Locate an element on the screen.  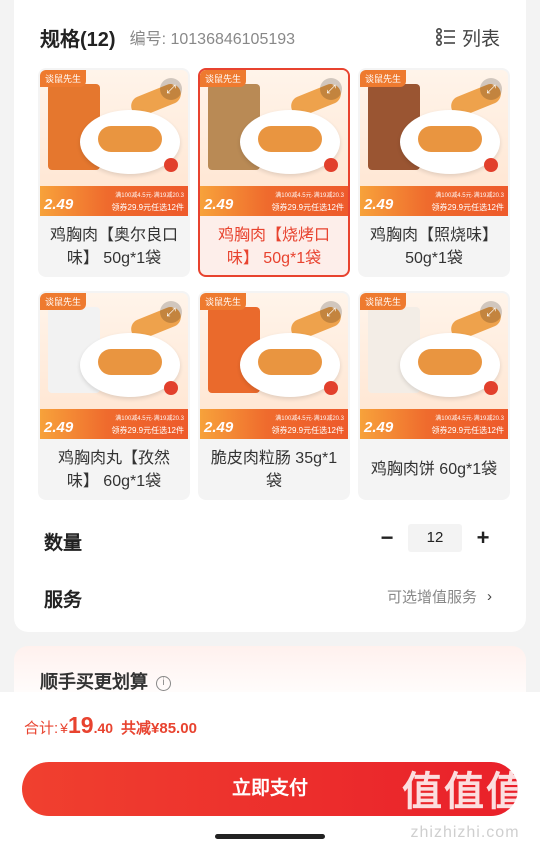
watermark: 值值值 zhizhizhi.com is located at coordinates (465, 806).